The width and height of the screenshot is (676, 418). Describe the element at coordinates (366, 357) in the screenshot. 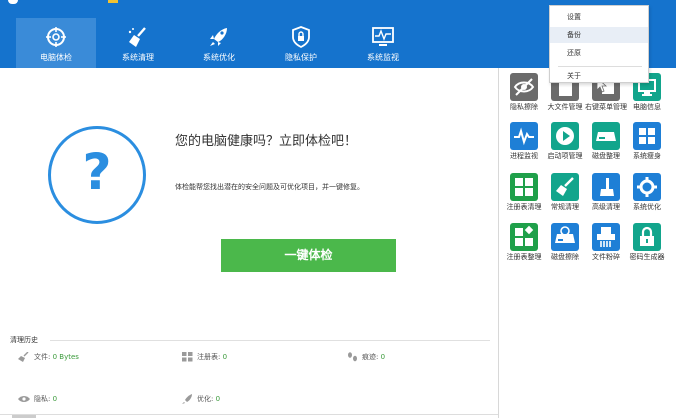

I see `stat-traces: 痕迹: 0` at that location.